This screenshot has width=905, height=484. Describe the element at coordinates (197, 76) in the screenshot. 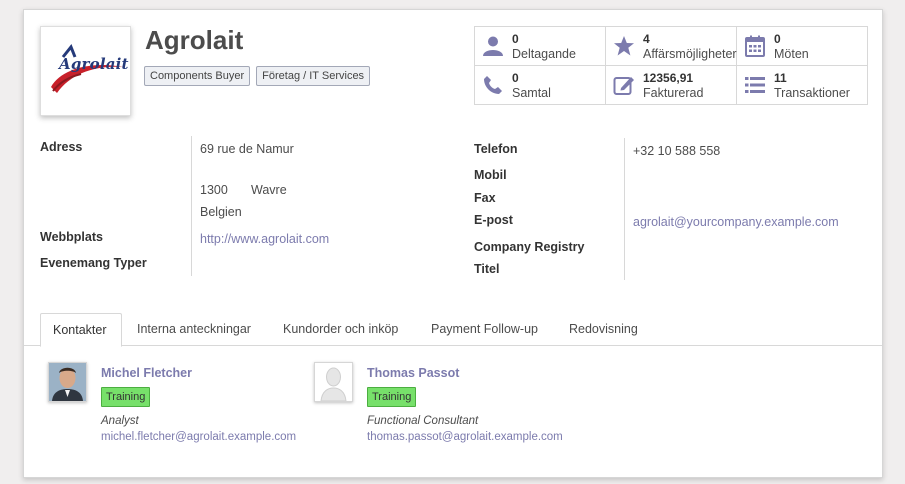

I see `tag-components-buyer: Components Buyer` at that location.